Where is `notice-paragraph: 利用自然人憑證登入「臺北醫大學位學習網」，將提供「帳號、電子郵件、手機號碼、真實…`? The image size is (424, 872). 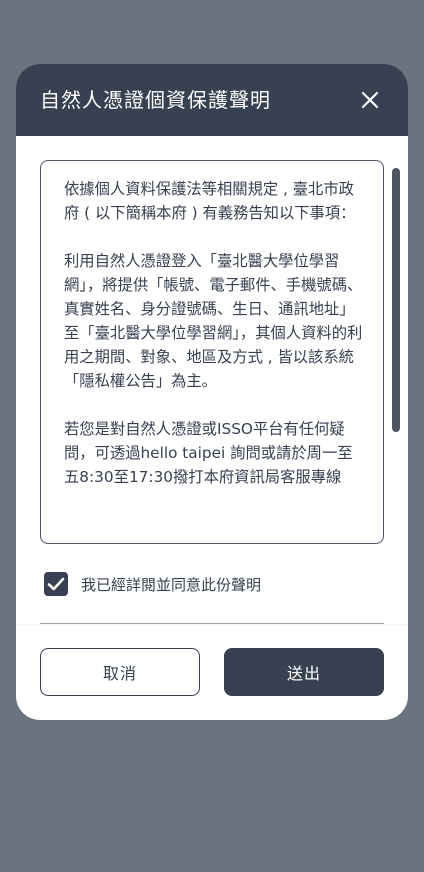
notice-paragraph: 利用自然人憑證登入「臺北醫大學位學習網」，將提供「帳號、電子郵件、手機號碼、真實… is located at coordinates (213, 321).